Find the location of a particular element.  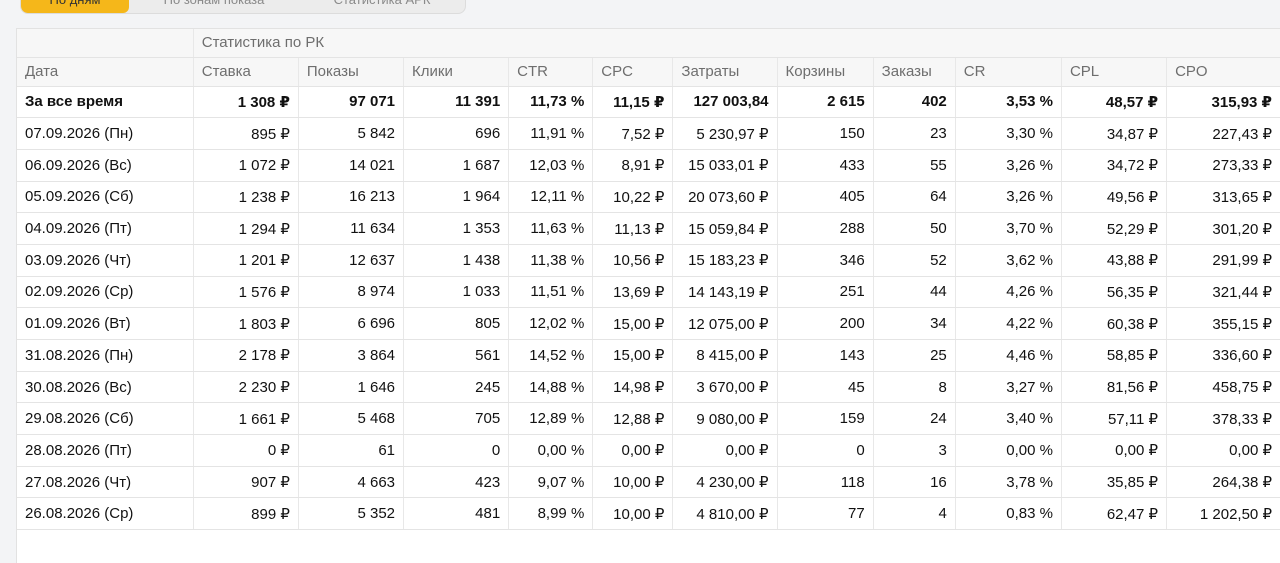

table-cell: 8 is located at coordinates (914, 387).